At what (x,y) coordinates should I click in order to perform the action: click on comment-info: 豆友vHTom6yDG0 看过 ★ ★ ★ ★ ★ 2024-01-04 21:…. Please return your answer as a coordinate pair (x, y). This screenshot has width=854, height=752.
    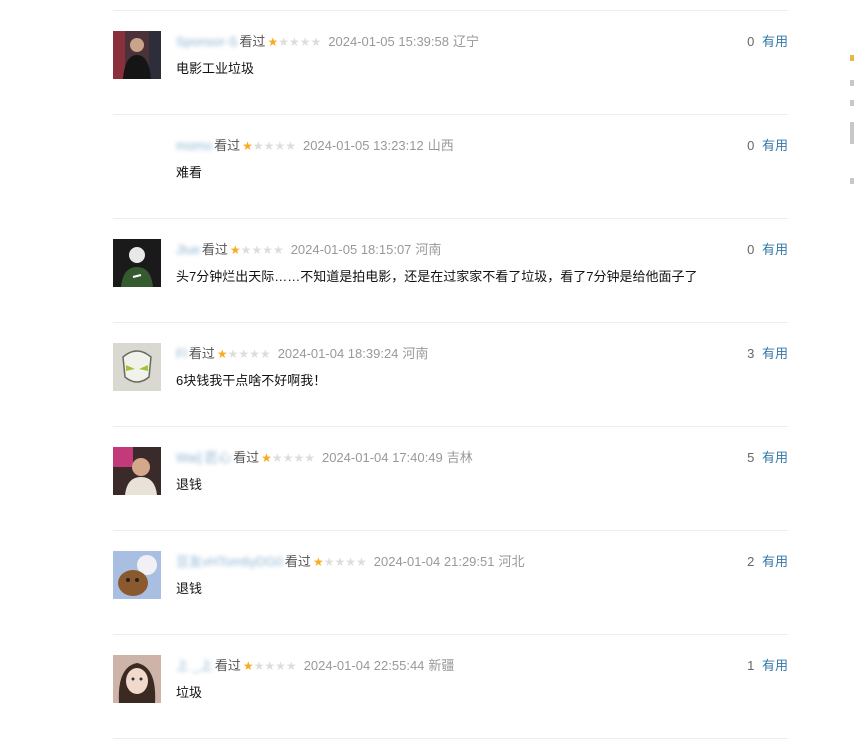
    Looking at the image, I should click on (350, 562).